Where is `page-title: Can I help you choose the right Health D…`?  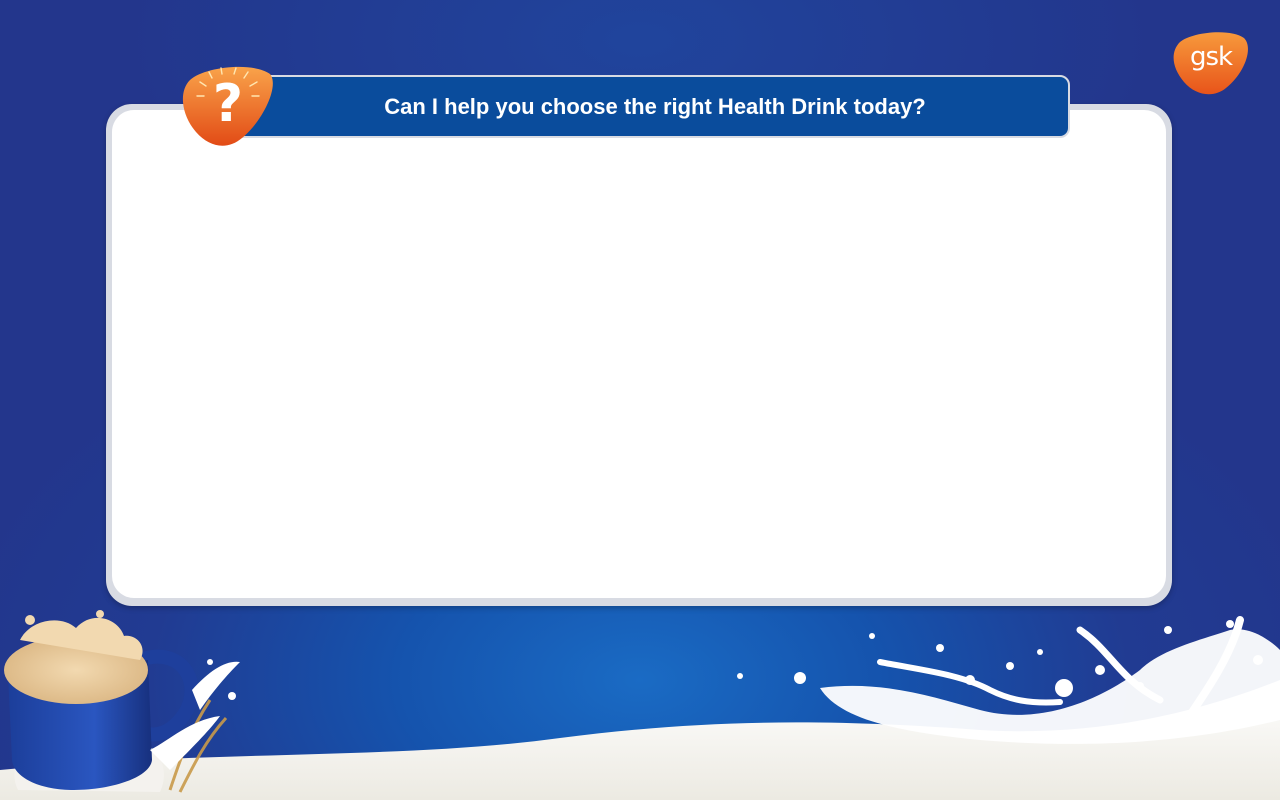 page-title: Can I help you choose the right Health D… is located at coordinates (655, 106).